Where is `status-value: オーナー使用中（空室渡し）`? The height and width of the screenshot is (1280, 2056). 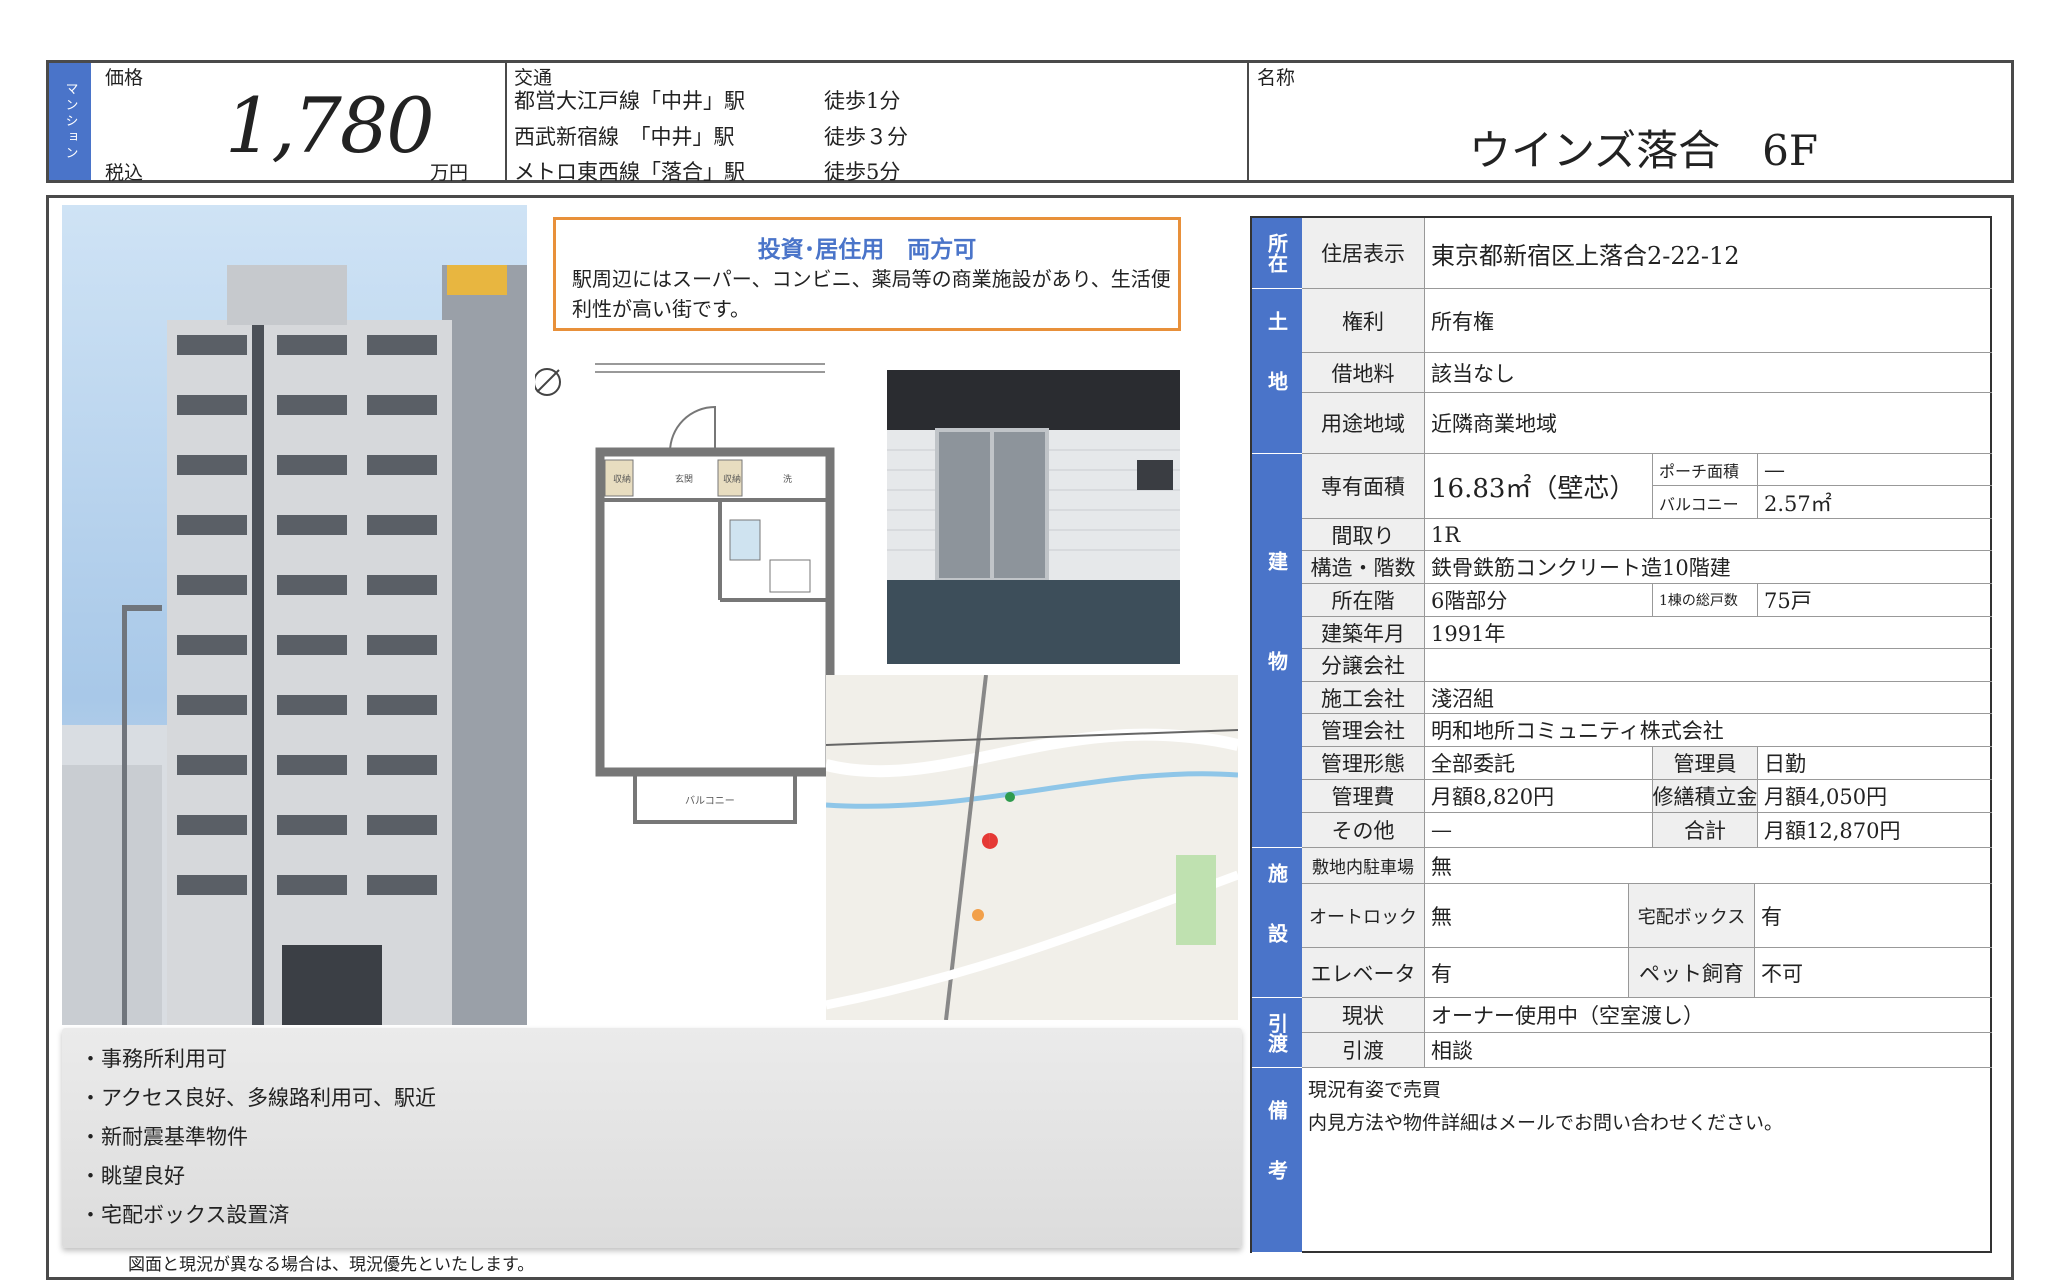
status-value: オーナー使用中（空室渡し） is located at coordinates (1708, 1015).